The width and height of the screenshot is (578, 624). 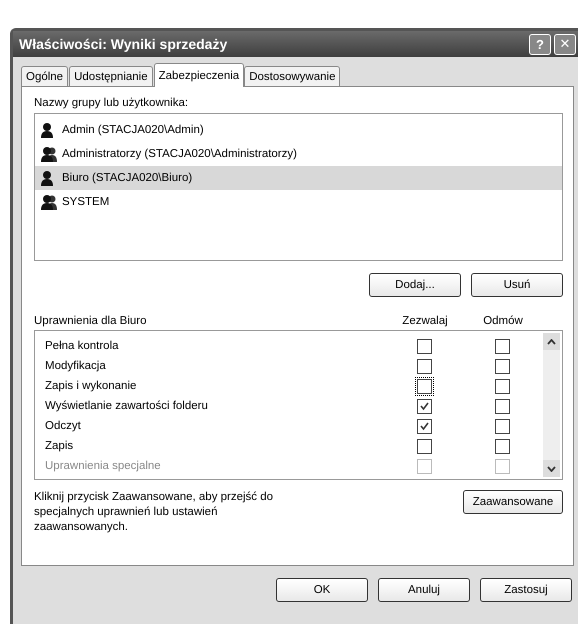 What do you see at coordinates (540, 44) in the screenshot?
I see `help-button: ?` at bounding box center [540, 44].